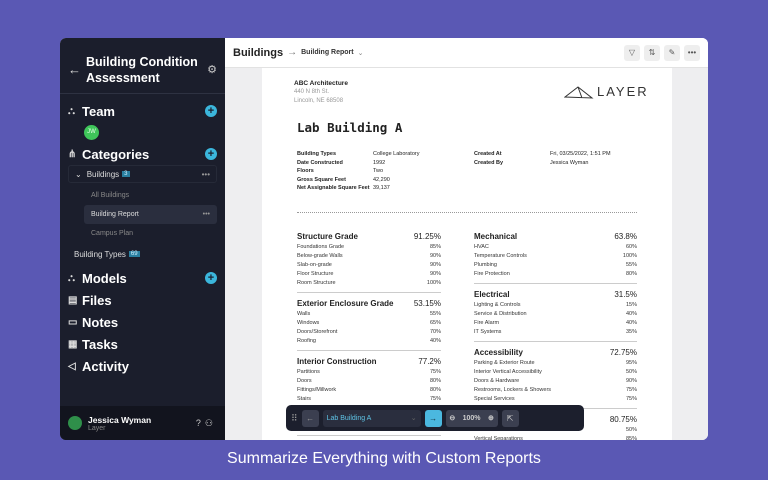 Image resolution: width=768 pixels, height=480 pixels. Describe the element at coordinates (73, 300) in the screenshot. I see `file-icon: ▤` at that location.